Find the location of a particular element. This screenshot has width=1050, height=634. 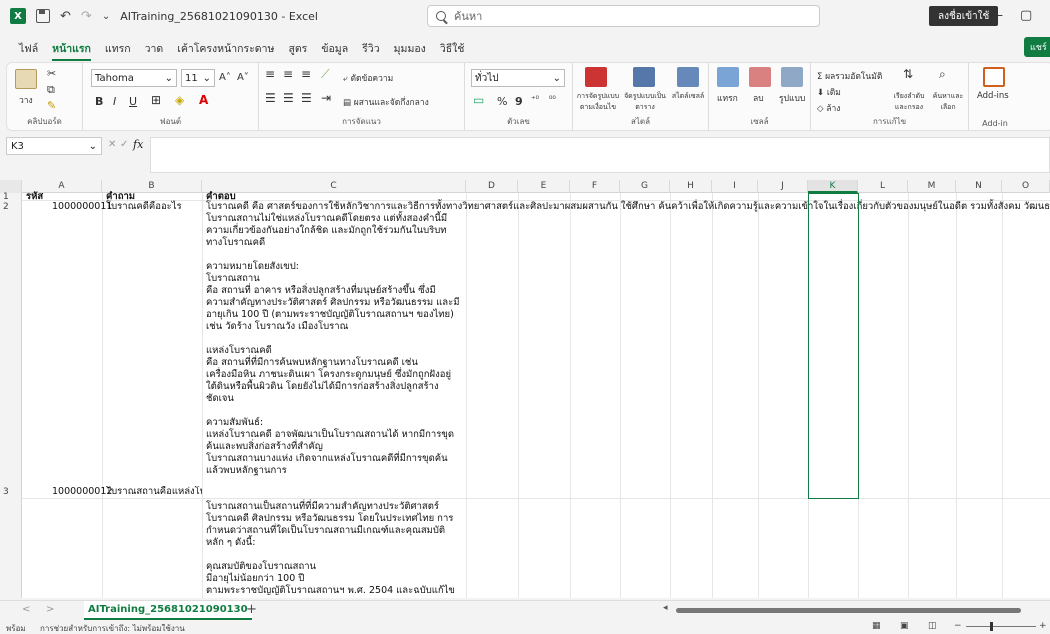

row-header-3: 3 is located at coordinates (11, 542).